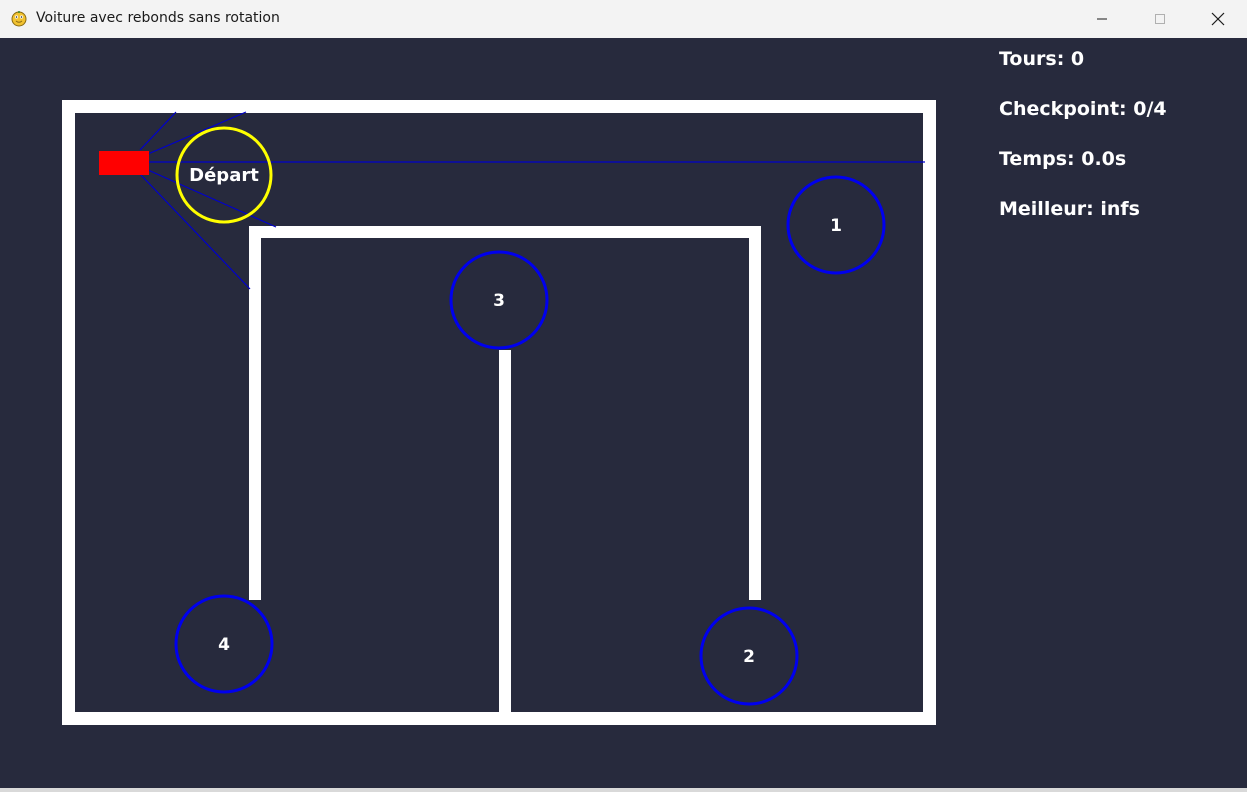 Image resolution: width=1247 pixels, height=792 pixels. I want to click on checkpoint-4-label: 4, so click(224, 645).